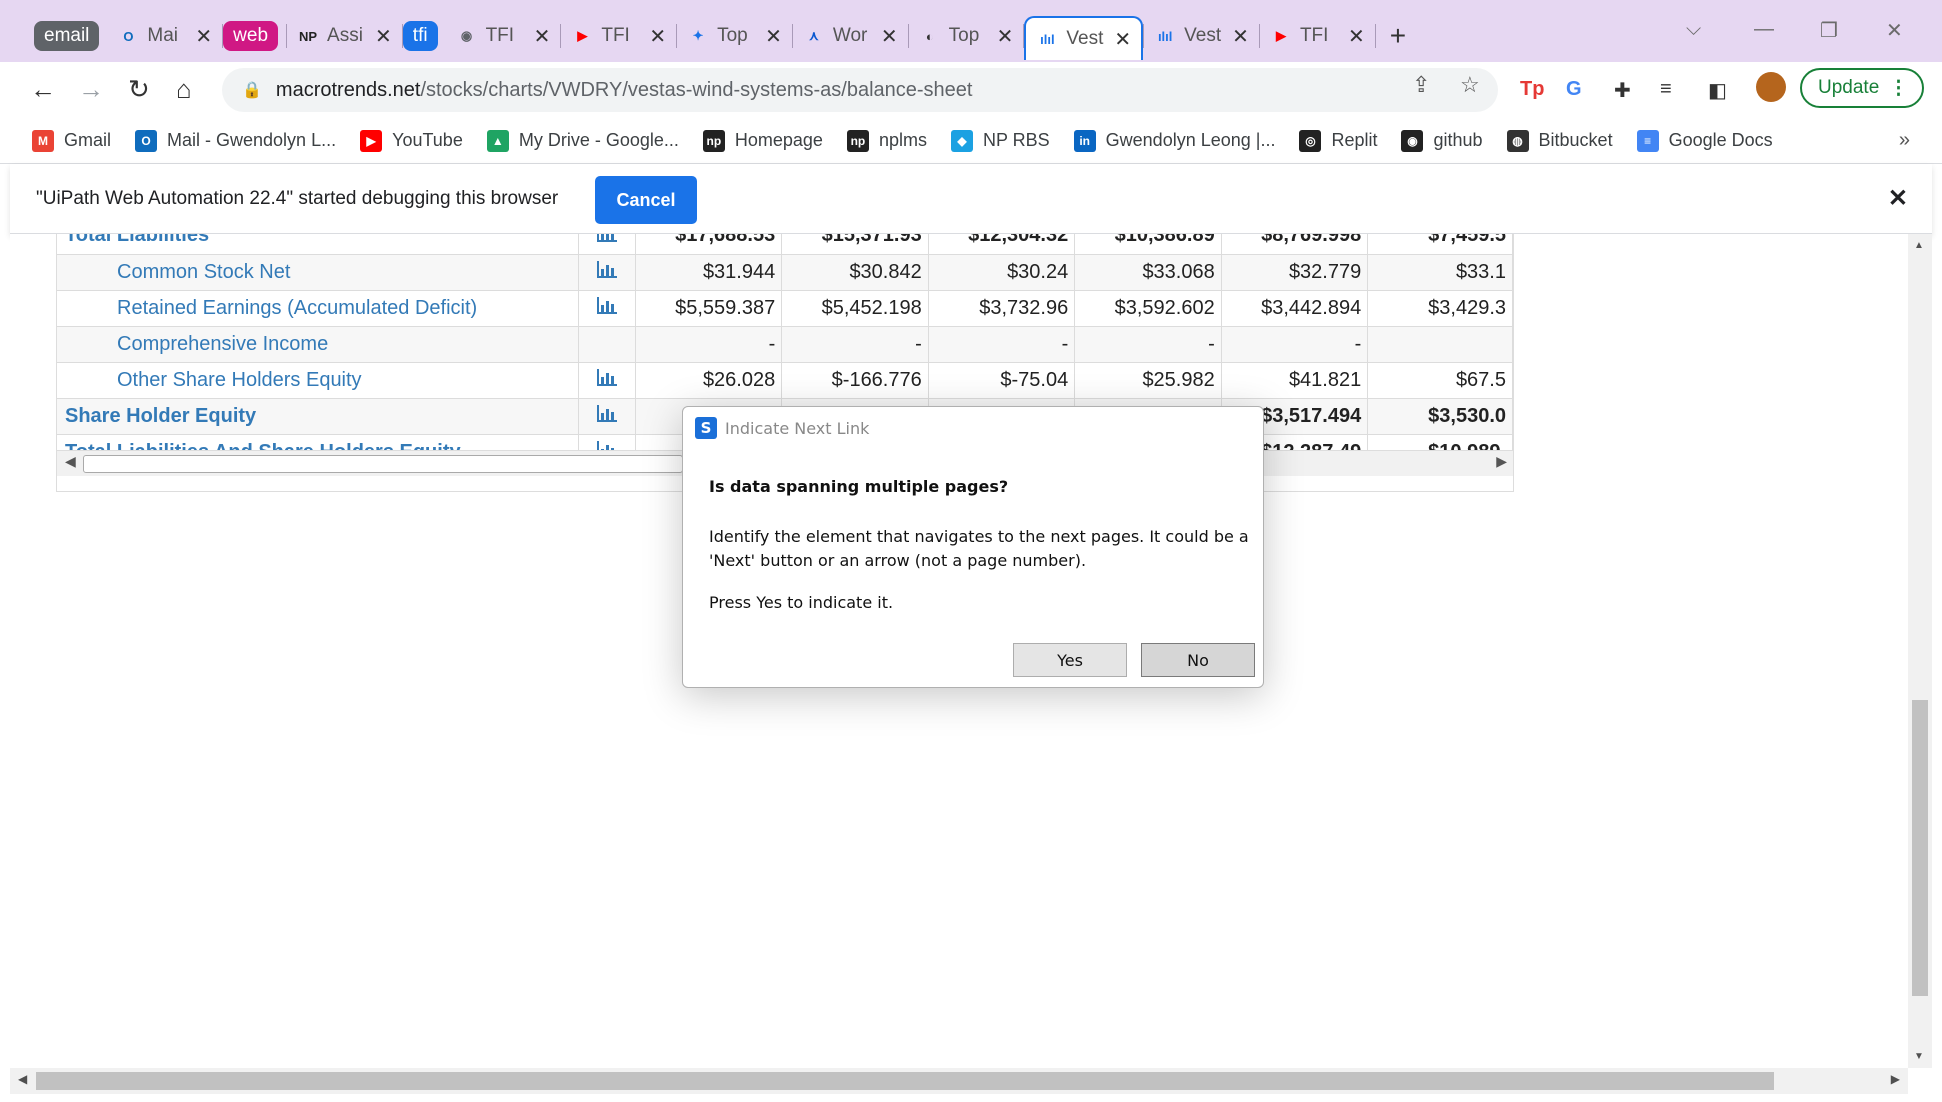 This screenshot has width=1942, height=1102. I want to click on bookmark-item: ◉ github, so click(1442, 140).